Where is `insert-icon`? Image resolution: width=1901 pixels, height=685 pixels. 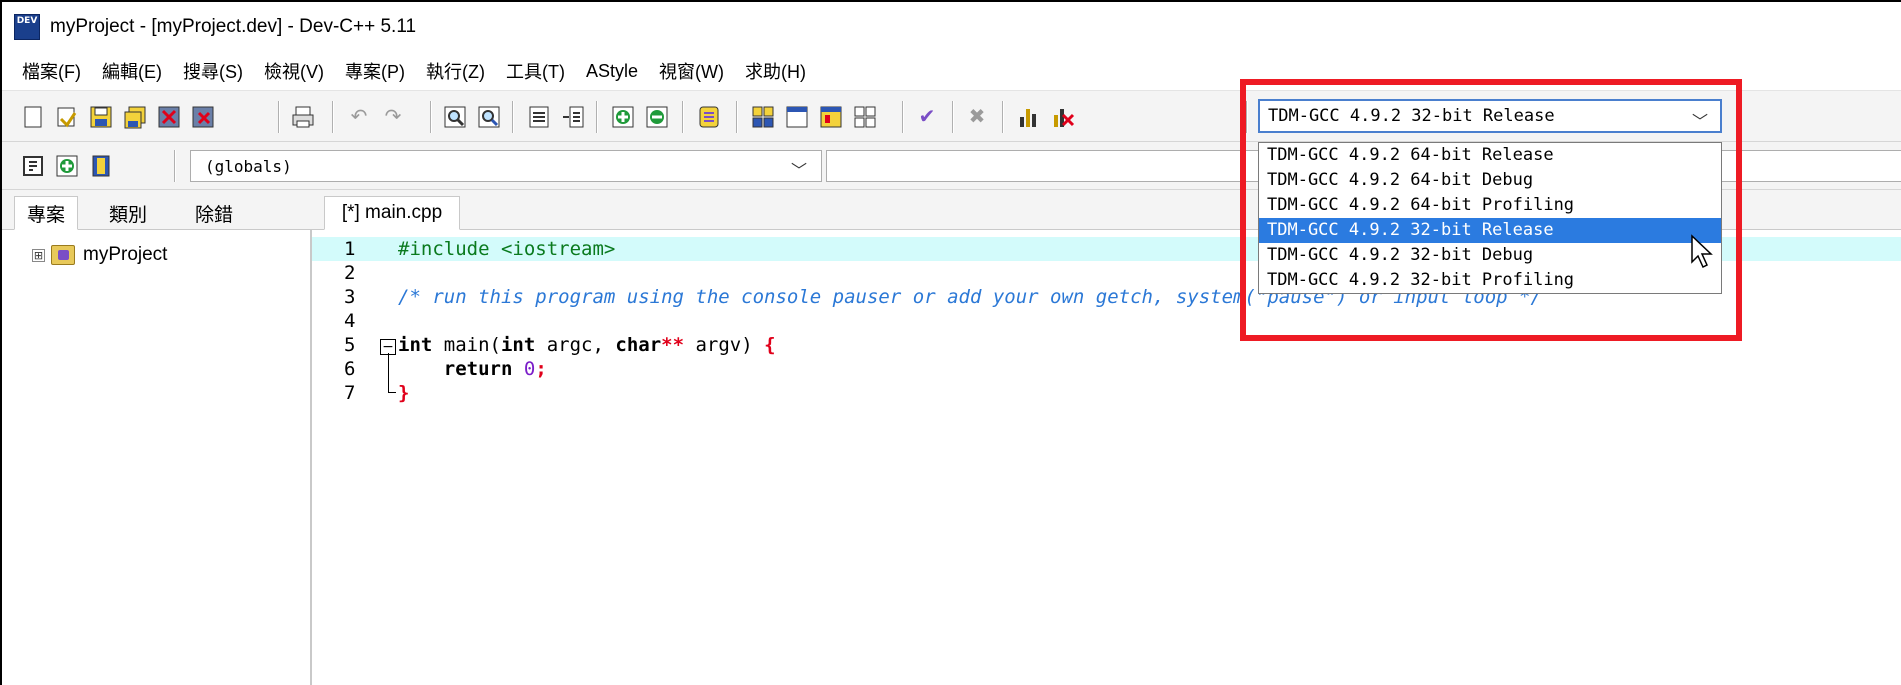
insert-icon is located at coordinates (33, 166).